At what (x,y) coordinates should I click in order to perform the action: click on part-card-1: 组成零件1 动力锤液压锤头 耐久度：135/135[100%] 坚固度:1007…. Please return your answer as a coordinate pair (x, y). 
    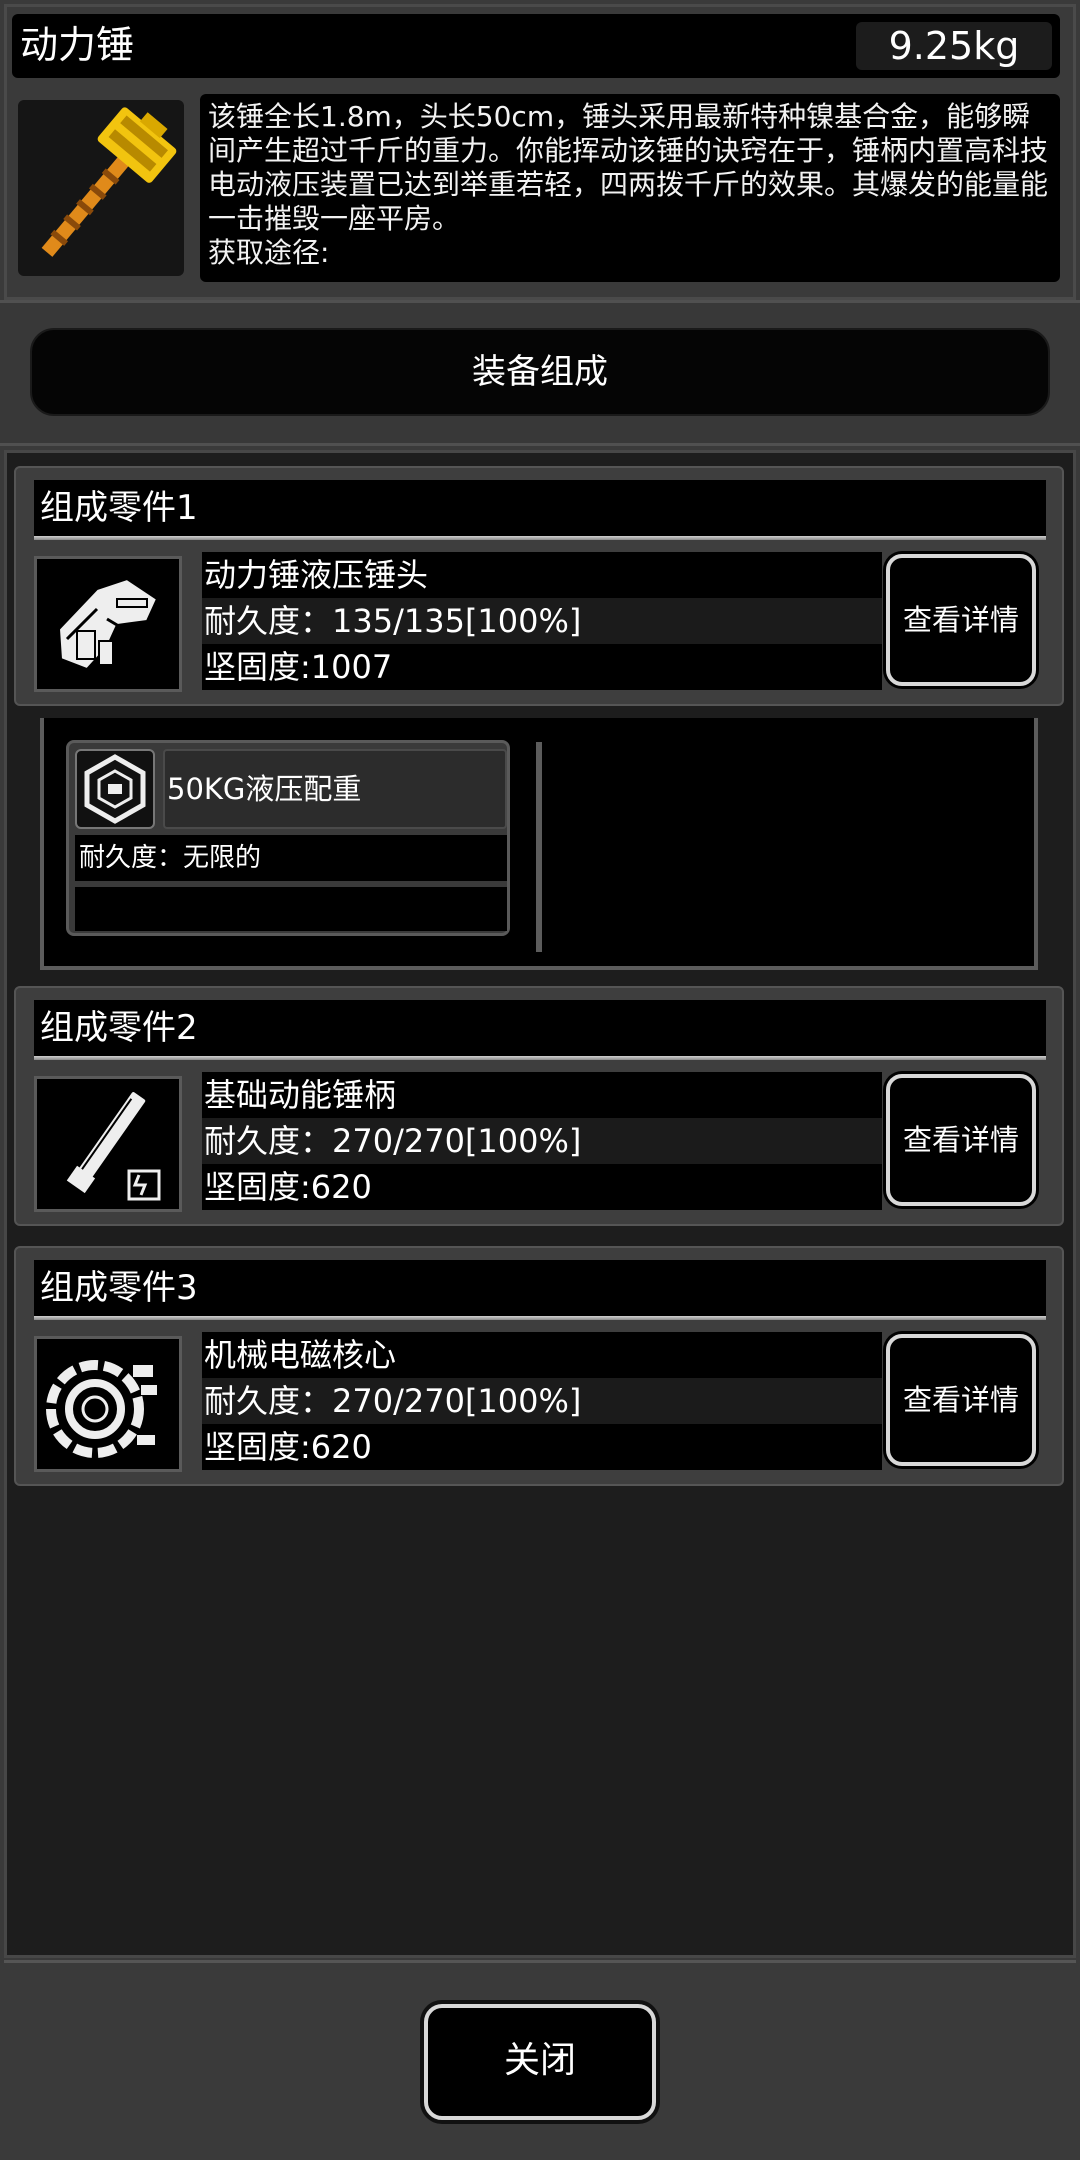
    Looking at the image, I should click on (539, 586).